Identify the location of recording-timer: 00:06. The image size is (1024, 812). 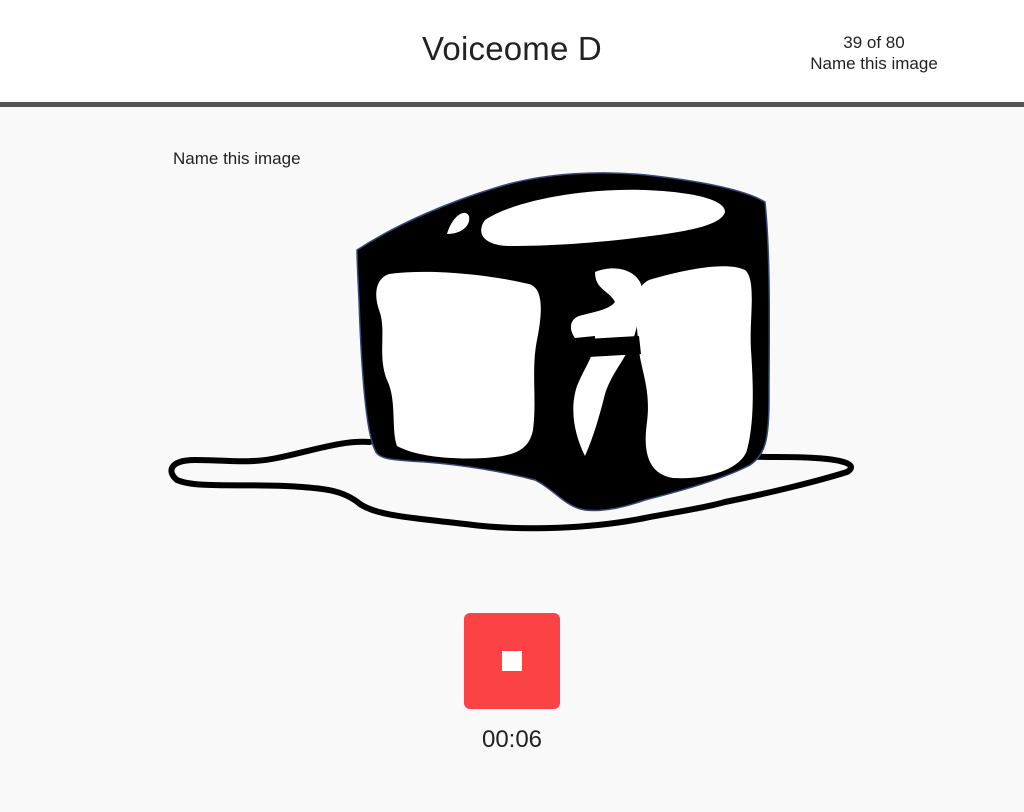
(512, 739).